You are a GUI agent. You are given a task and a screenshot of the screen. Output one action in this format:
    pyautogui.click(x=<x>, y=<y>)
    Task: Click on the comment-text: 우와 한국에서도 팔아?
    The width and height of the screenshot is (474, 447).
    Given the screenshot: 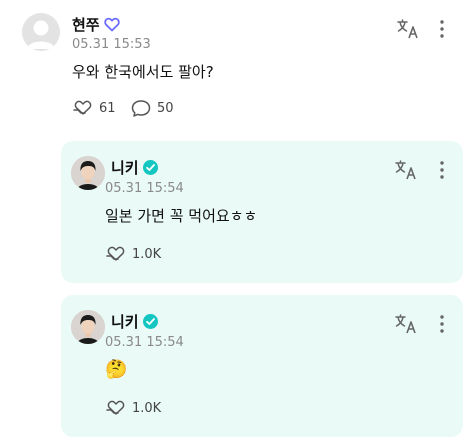 What is the action you would take?
    pyautogui.click(x=143, y=72)
    